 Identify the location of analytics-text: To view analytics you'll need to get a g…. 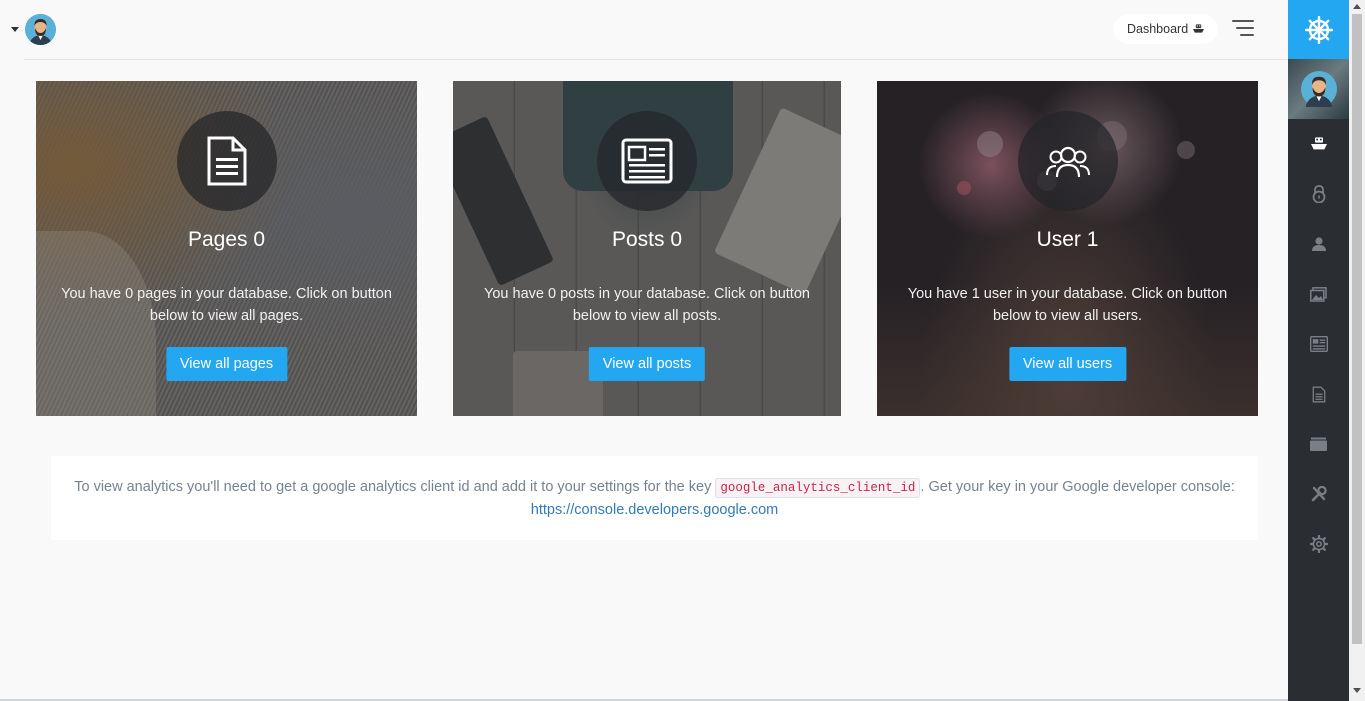
(393, 487).